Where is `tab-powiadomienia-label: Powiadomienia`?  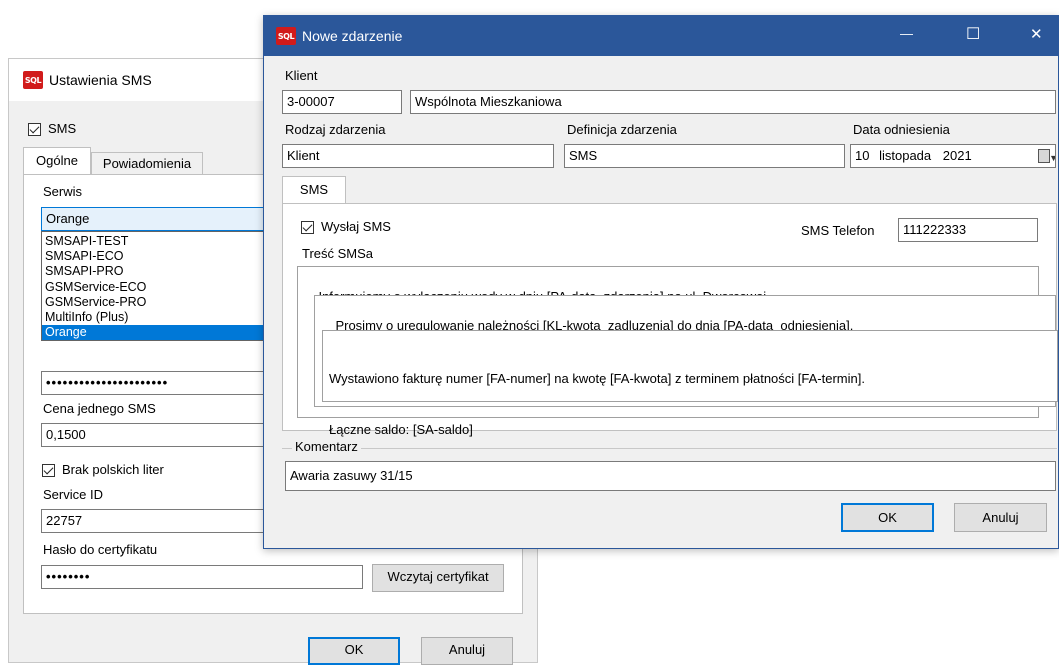
tab-powiadomienia-label: Powiadomienia is located at coordinates (147, 163).